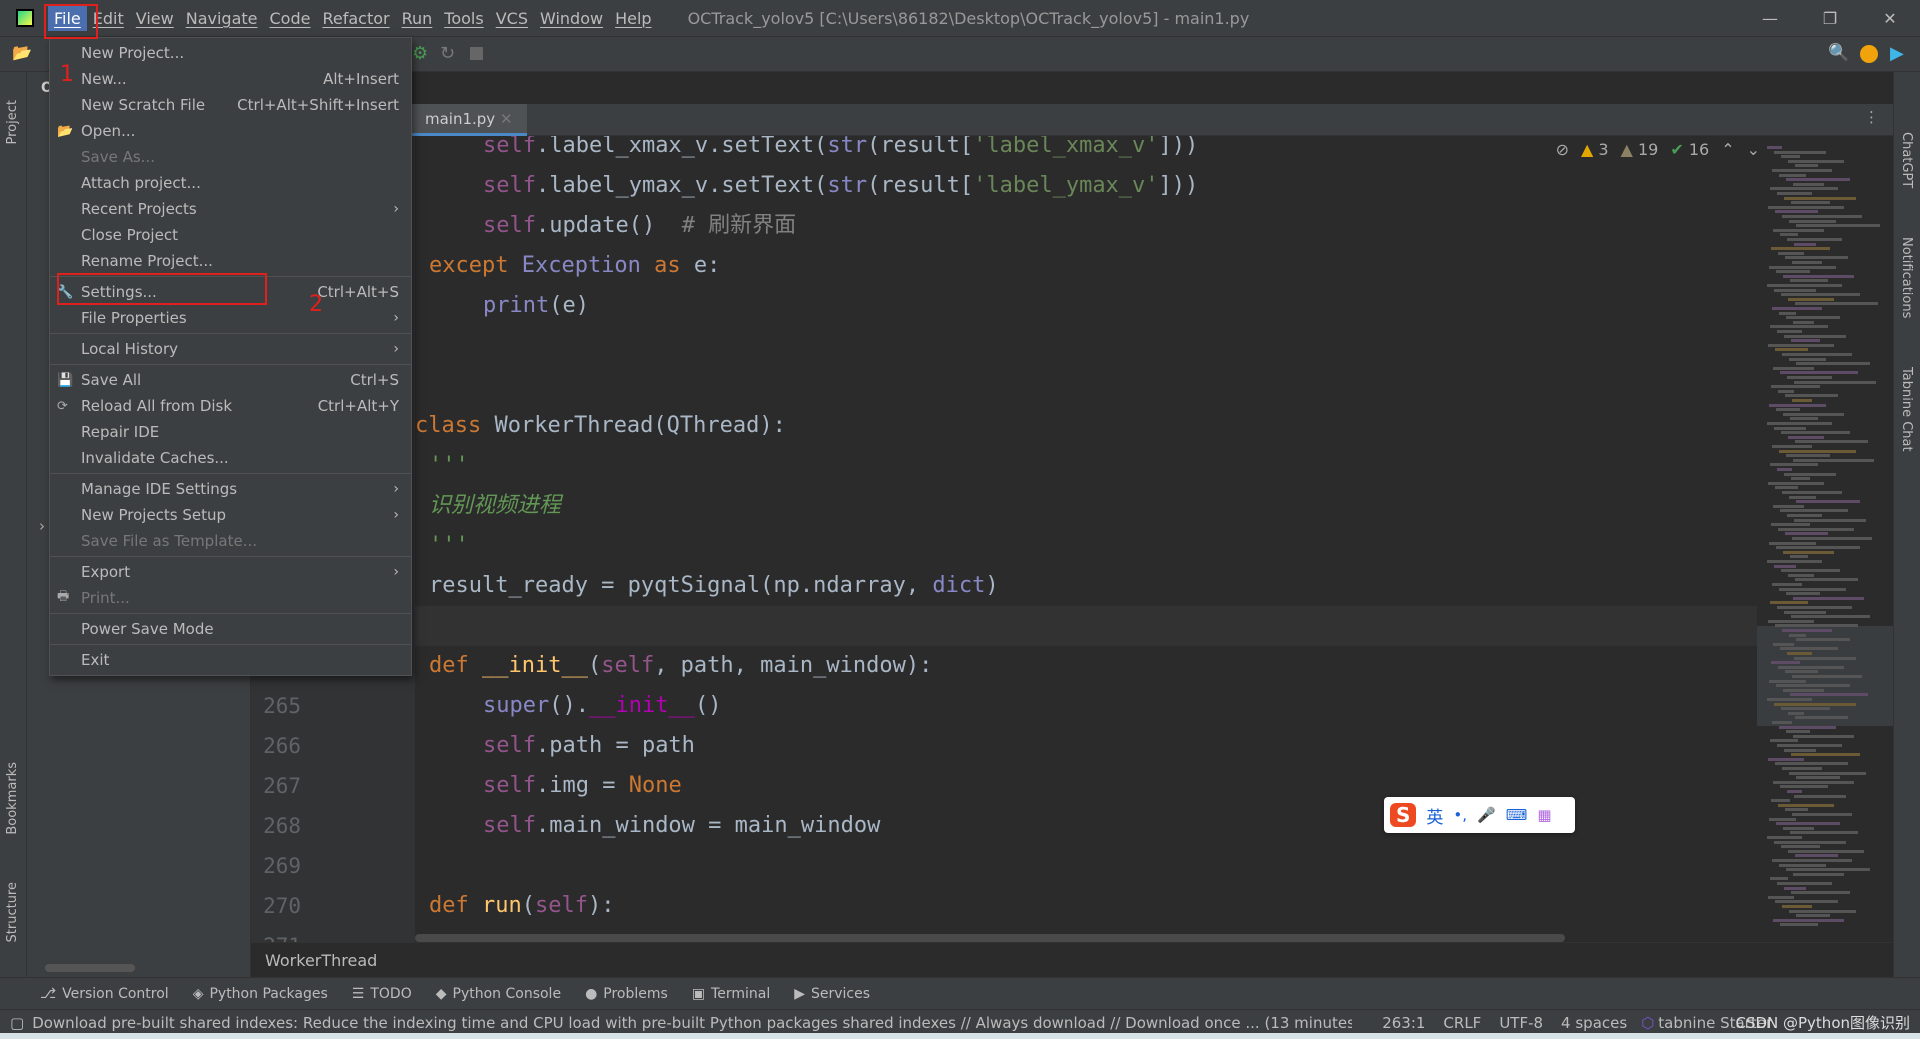 The width and height of the screenshot is (1920, 1039). Describe the element at coordinates (1086, 266) in the screenshot. I see `code-line: except Exception as e:` at that location.